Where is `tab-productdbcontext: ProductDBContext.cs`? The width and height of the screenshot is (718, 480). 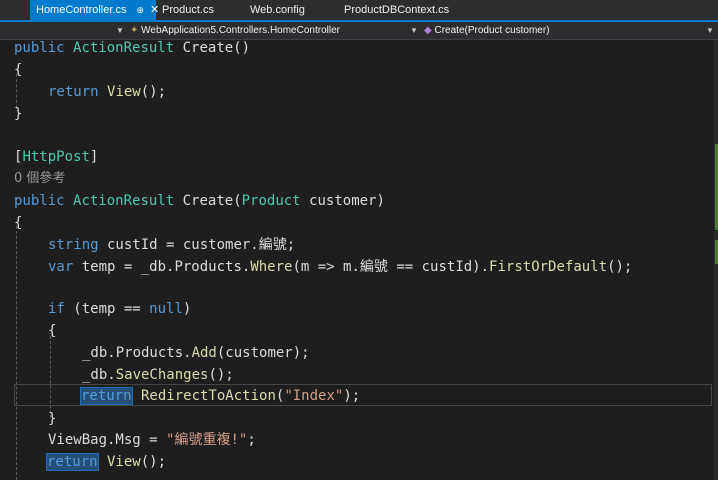
tab-productdbcontext: ProductDBContext.cs is located at coordinates (398, 10).